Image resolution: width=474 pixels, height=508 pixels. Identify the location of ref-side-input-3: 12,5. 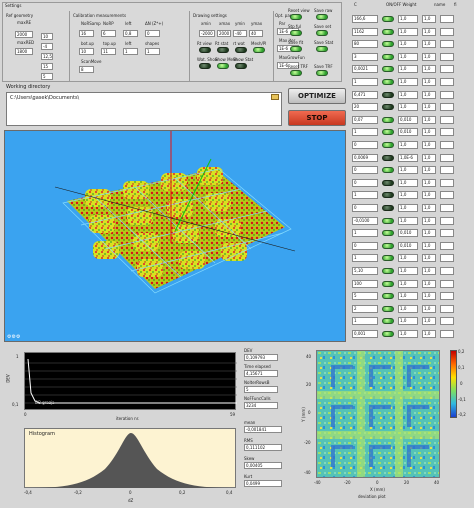
(47, 56).